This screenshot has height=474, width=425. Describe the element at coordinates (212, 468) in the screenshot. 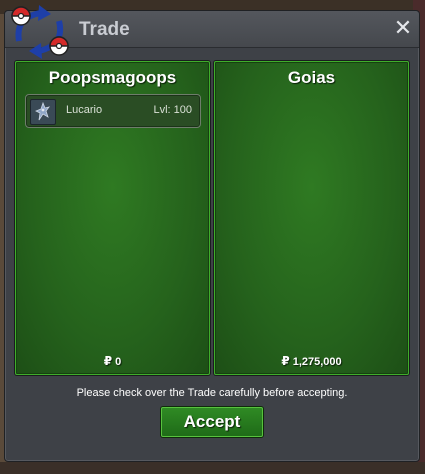

I see `game-background-bottom` at that location.